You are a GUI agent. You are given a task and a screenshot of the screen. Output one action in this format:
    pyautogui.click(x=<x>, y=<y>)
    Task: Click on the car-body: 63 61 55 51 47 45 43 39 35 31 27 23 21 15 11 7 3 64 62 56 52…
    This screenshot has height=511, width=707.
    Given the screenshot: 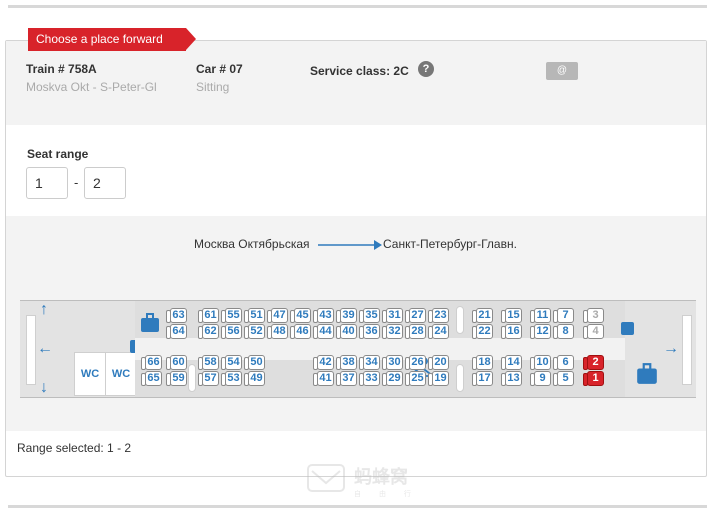 What is the action you would take?
    pyautogui.click(x=380, y=349)
    